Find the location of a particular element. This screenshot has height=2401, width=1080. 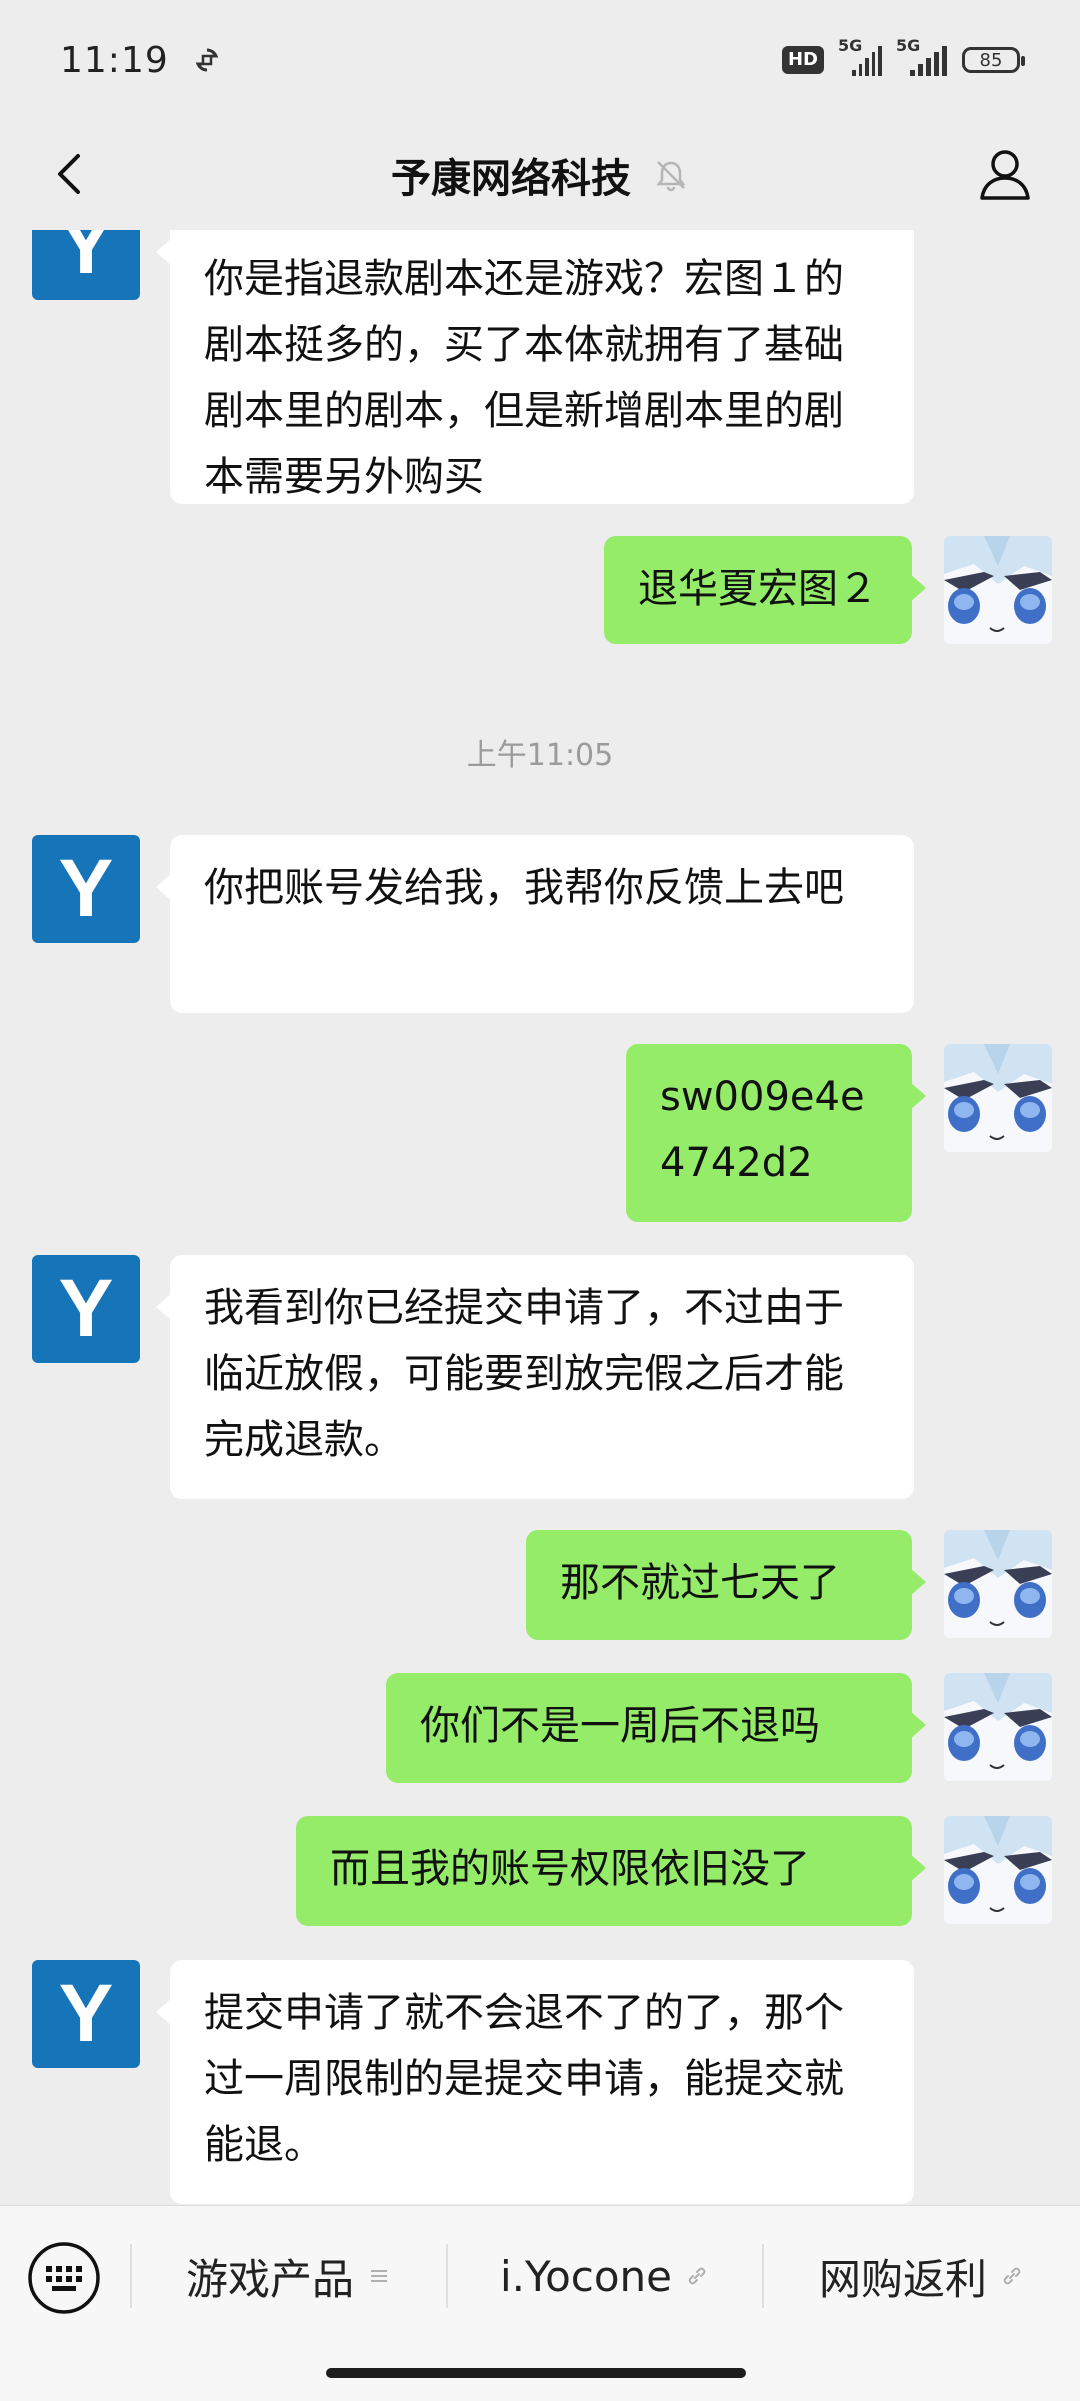

menu-item-iyocone: i.Yocone is located at coordinates (604, 2276).